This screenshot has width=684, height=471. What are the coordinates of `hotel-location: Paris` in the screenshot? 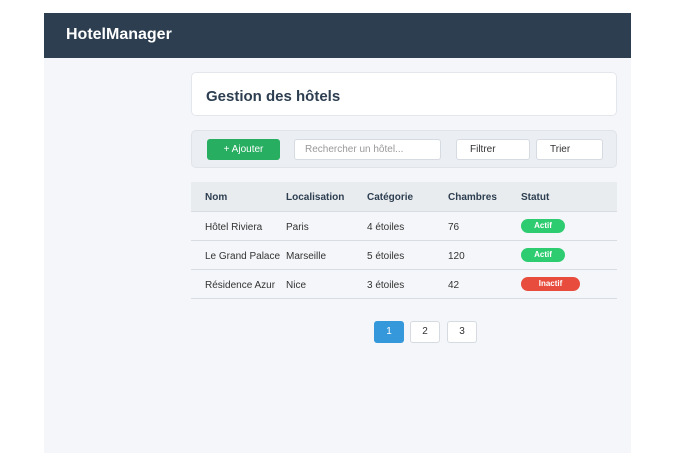 It's located at (297, 227).